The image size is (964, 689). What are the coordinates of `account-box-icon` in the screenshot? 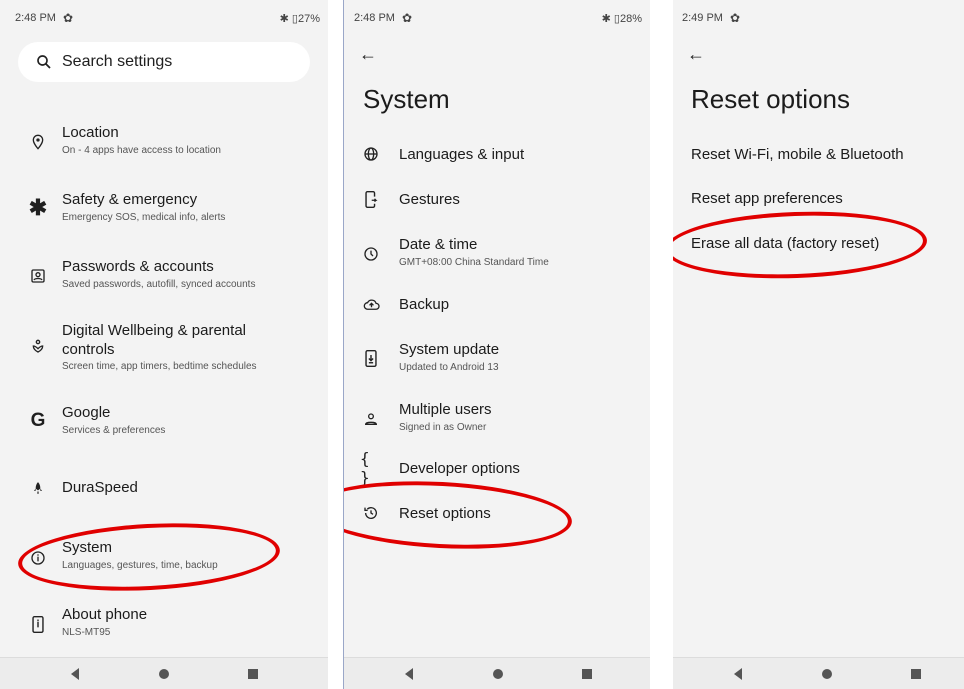 It's located at (38, 276).